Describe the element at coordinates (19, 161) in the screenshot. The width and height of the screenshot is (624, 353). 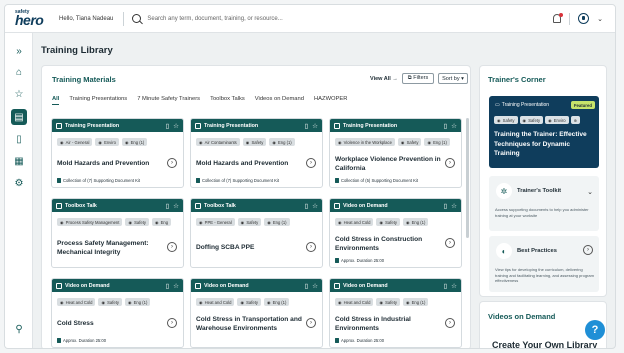
I see `grid-icon: ▦` at that location.